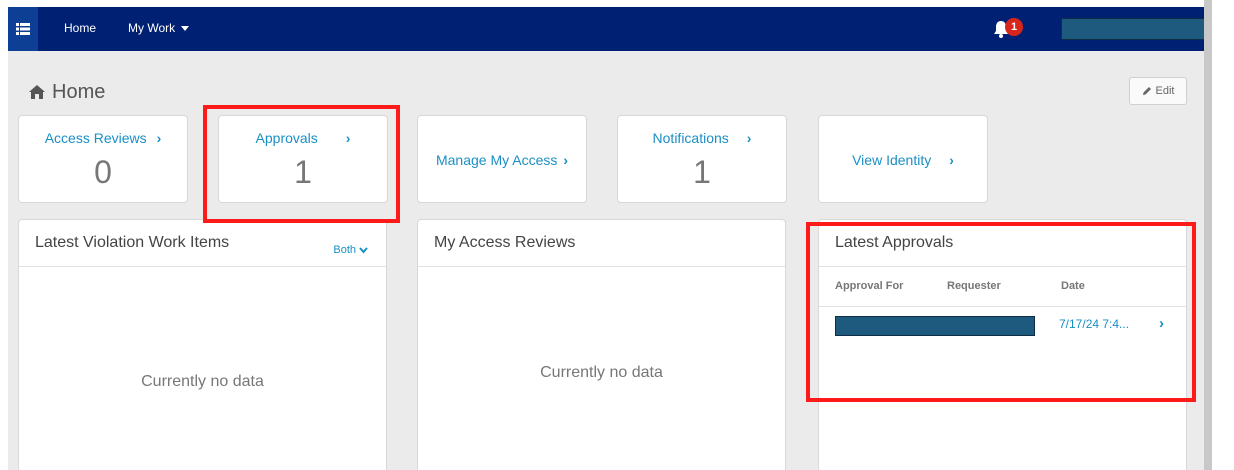 This screenshot has width=1234, height=470. Describe the element at coordinates (607, 29) in the screenshot. I see `top-nav: Home My Work 1` at that location.